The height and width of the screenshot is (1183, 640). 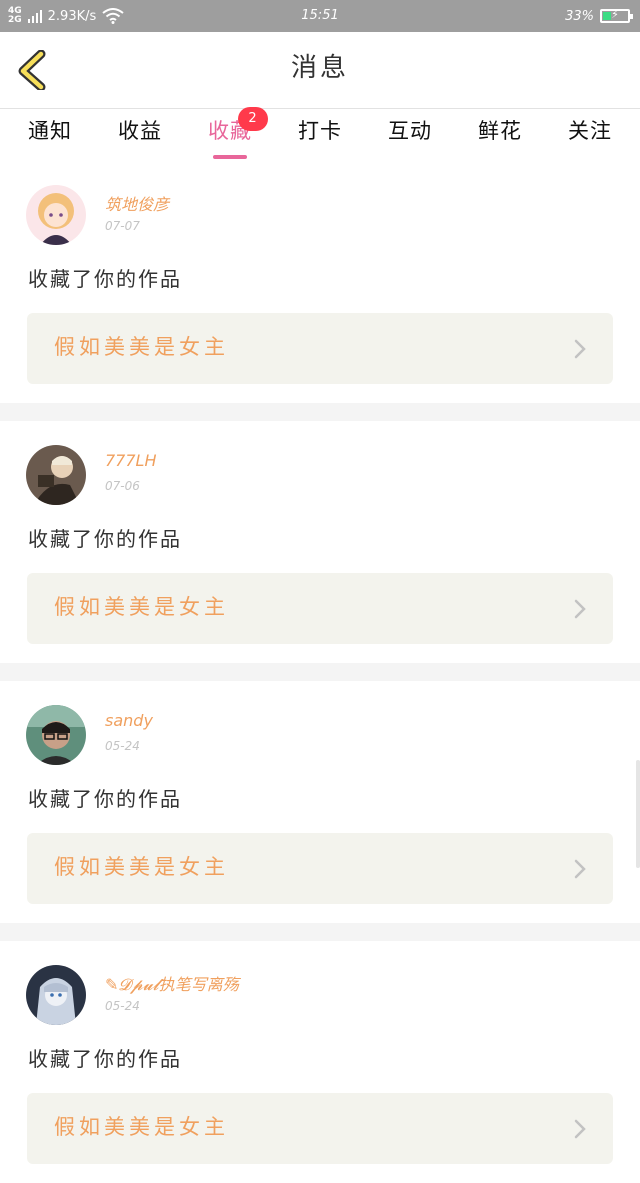 I want to click on active-tab-indicator, so click(x=230, y=157).